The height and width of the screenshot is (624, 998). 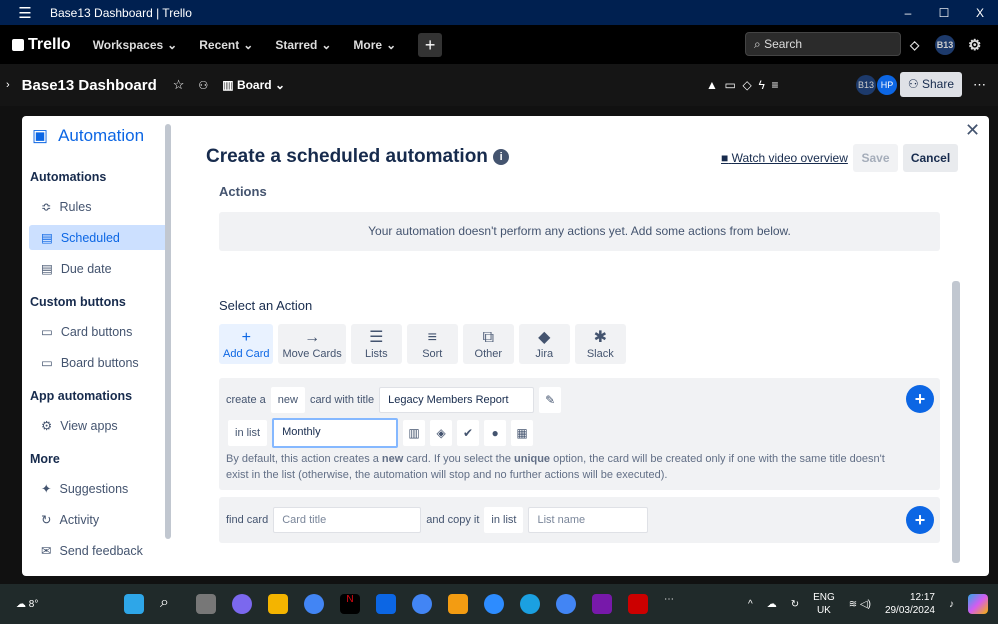 What do you see at coordinates (134, 604) in the screenshot?
I see `start-icon` at bounding box center [134, 604].